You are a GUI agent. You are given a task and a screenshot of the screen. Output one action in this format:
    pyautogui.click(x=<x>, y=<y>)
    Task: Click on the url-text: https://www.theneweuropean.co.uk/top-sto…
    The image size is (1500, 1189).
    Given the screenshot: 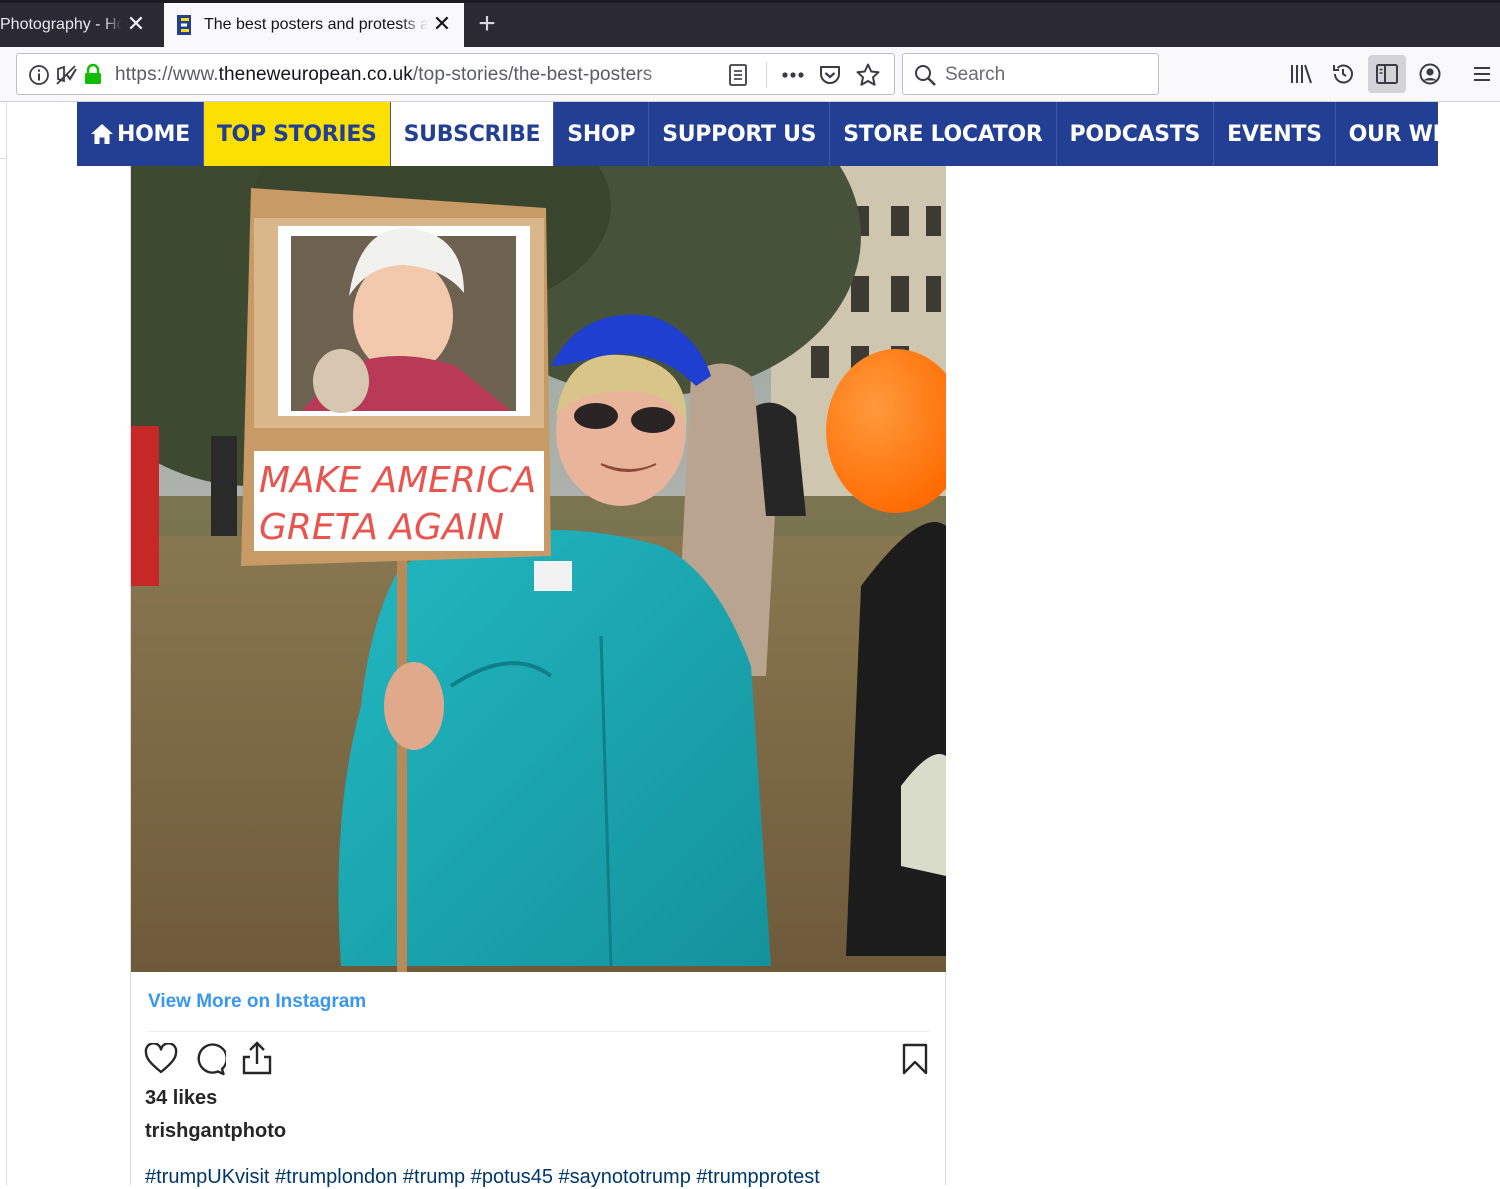 What is the action you would take?
    pyautogui.click(x=398, y=75)
    